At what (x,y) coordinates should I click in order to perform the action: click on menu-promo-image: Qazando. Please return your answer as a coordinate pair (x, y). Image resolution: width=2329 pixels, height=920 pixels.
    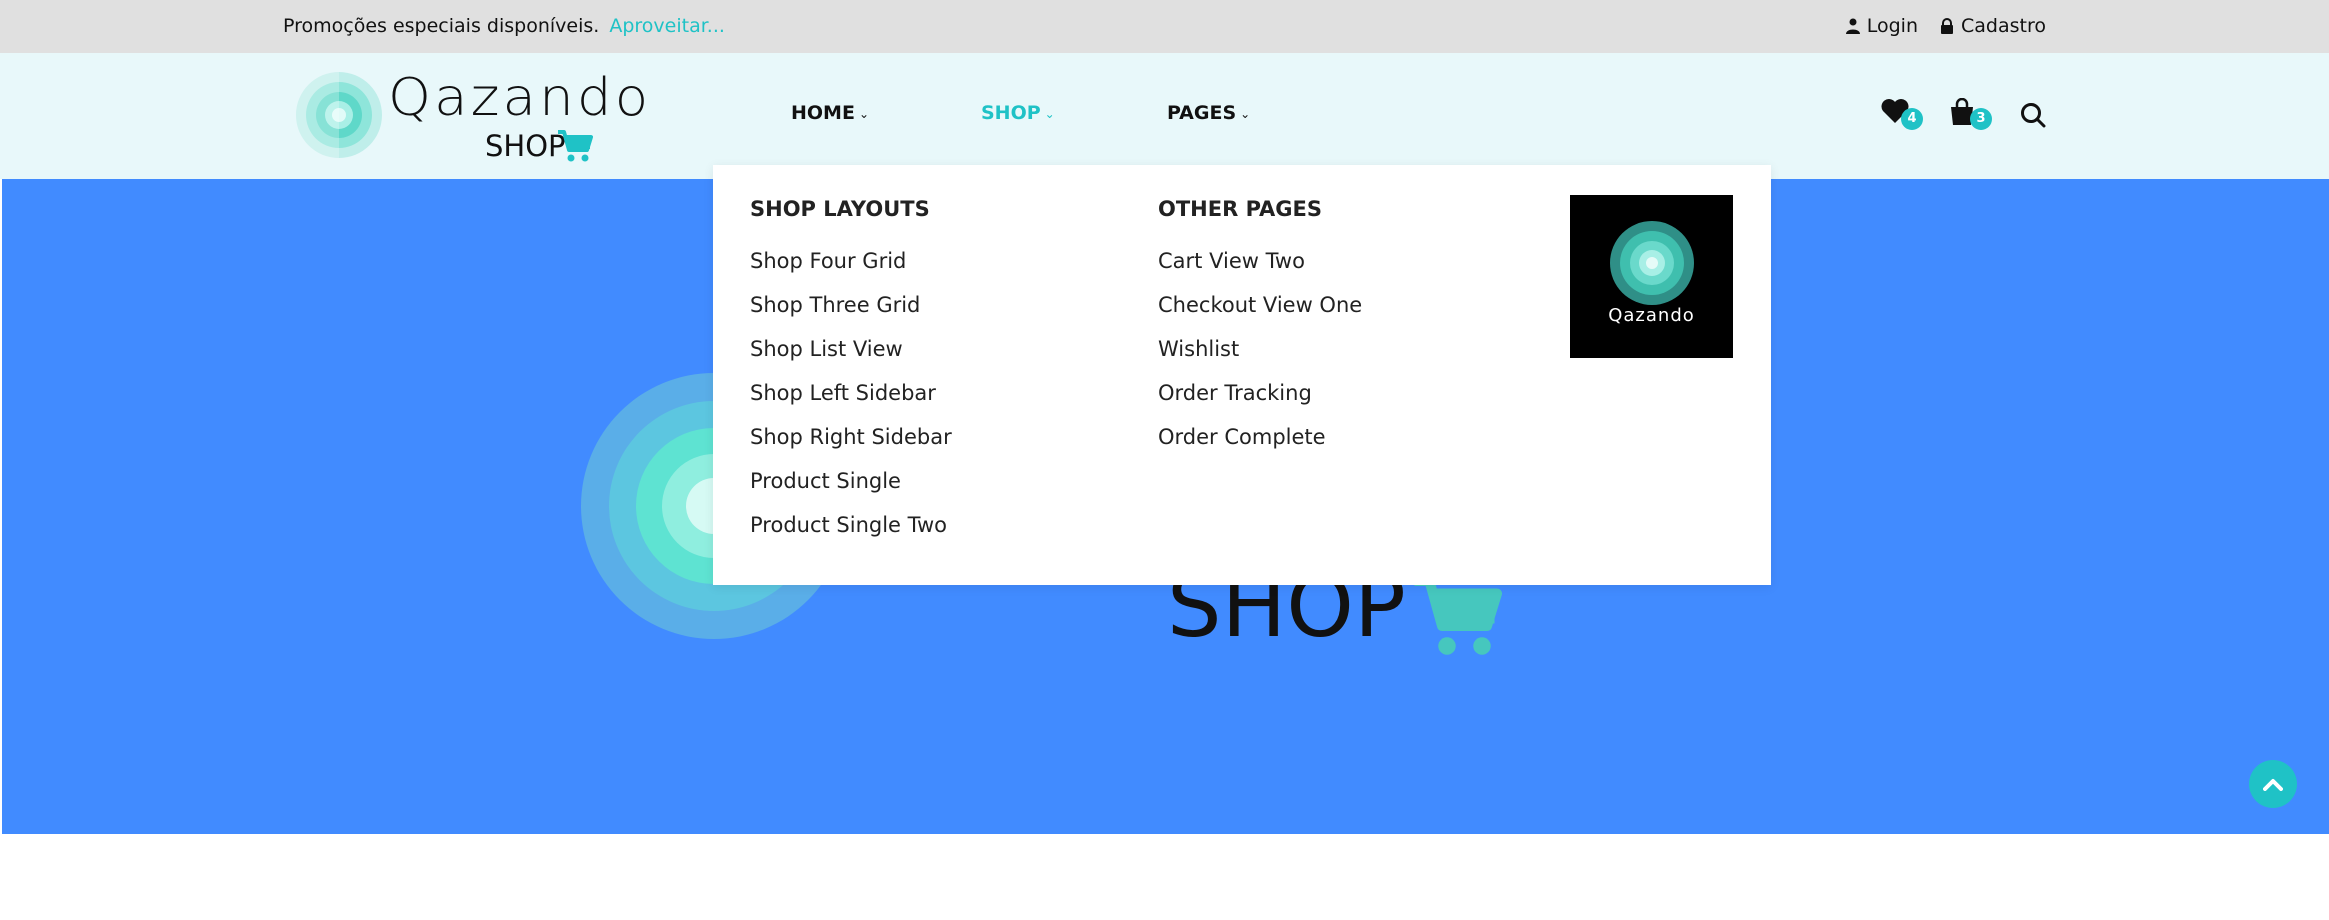
    Looking at the image, I should click on (1651, 276).